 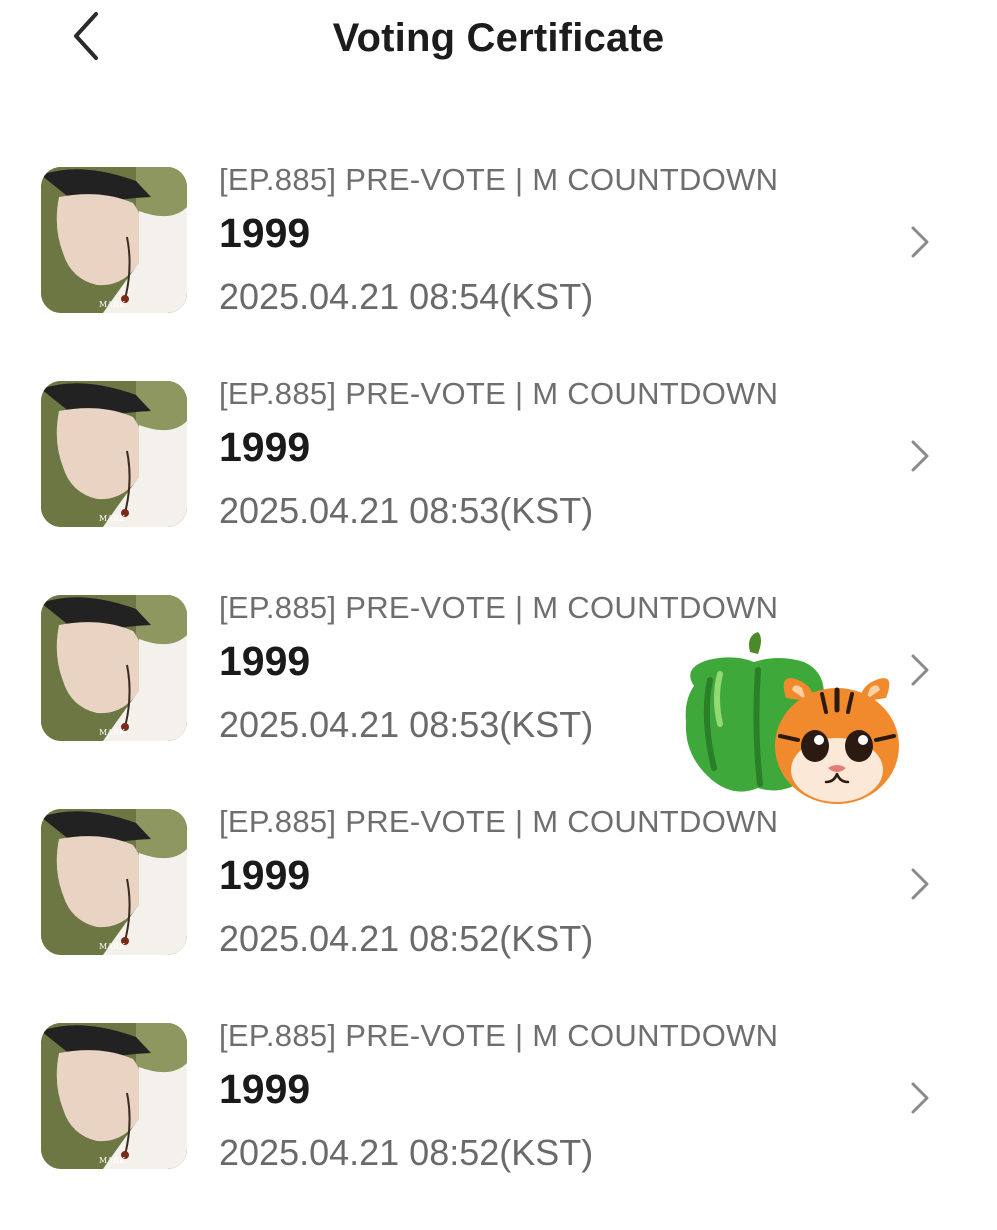 I want to click on emoji-sticker, so click(x=794, y=720).